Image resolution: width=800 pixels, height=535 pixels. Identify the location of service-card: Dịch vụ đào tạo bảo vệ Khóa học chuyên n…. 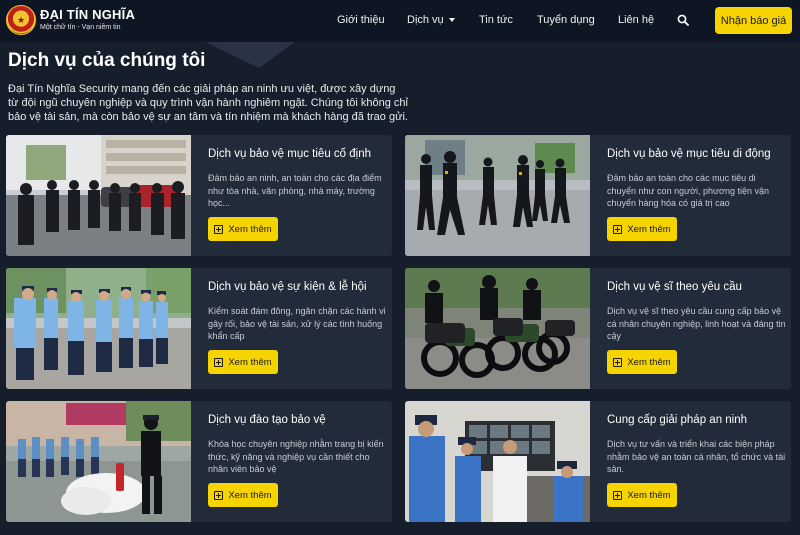
(199, 461).